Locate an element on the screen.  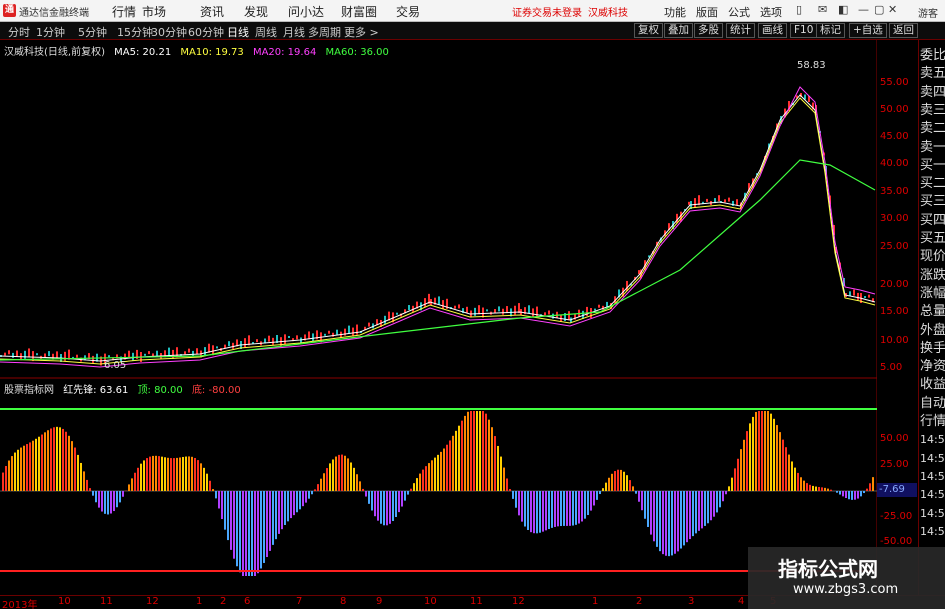
back-button: 返回 is located at coordinates (903, 30).